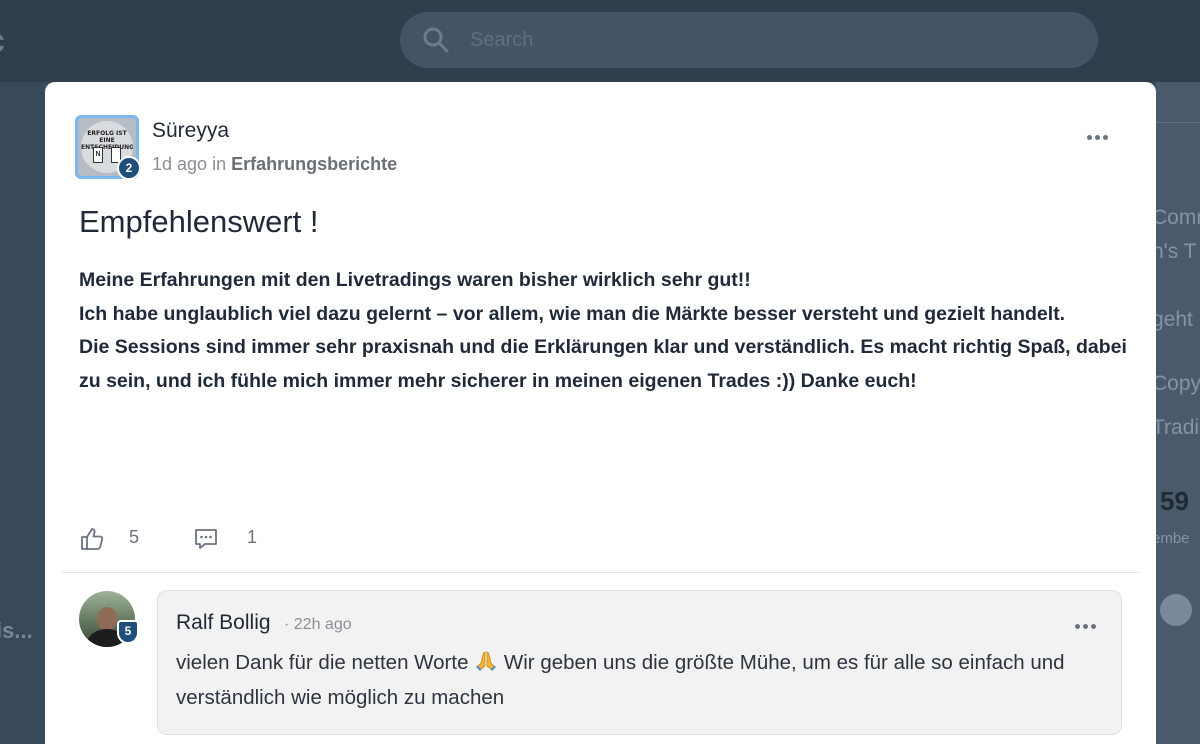 This screenshot has width=1200, height=744. I want to click on comment-time: · 22h ago, so click(318, 624).